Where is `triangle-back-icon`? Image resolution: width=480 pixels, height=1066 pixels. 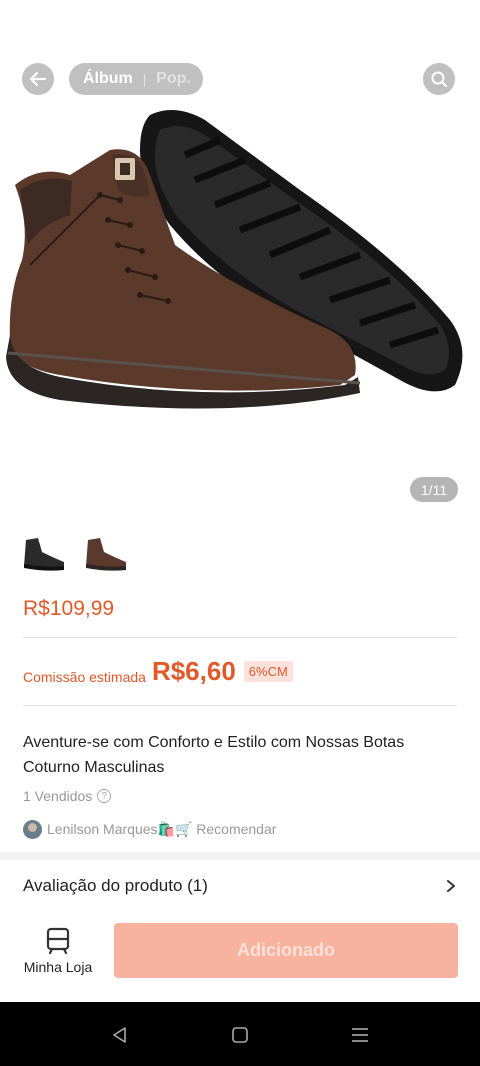
triangle-back-icon is located at coordinates (119, 1035).